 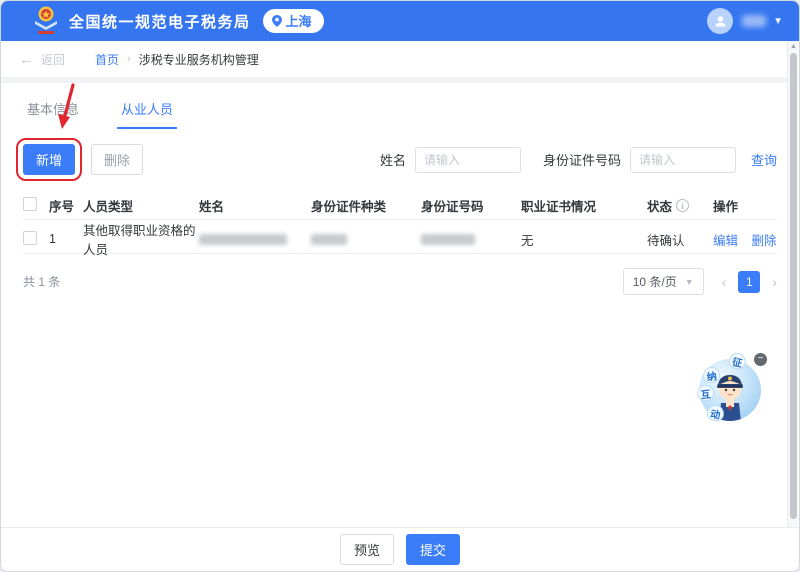 What do you see at coordinates (778, 21) in the screenshot?
I see `user-menu-chevron-icon: ▼` at bounding box center [778, 21].